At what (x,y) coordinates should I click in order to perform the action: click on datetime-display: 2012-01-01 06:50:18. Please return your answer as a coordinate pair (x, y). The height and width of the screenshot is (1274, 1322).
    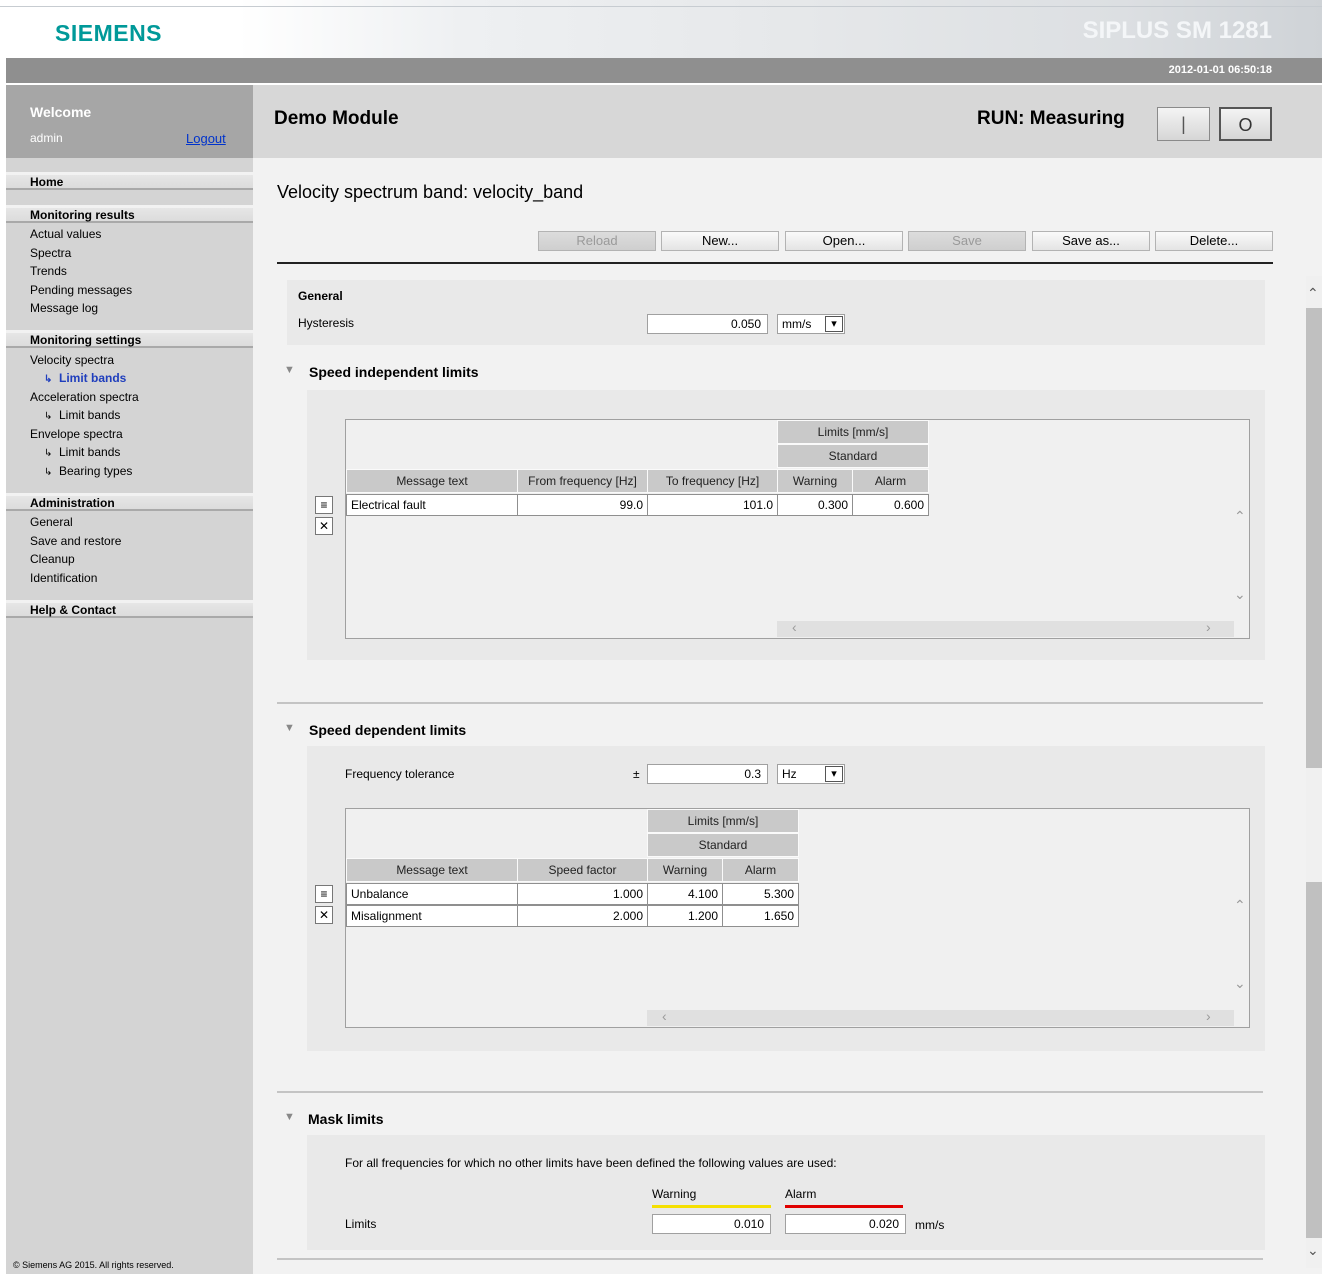
    Looking at the image, I should click on (1220, 70).